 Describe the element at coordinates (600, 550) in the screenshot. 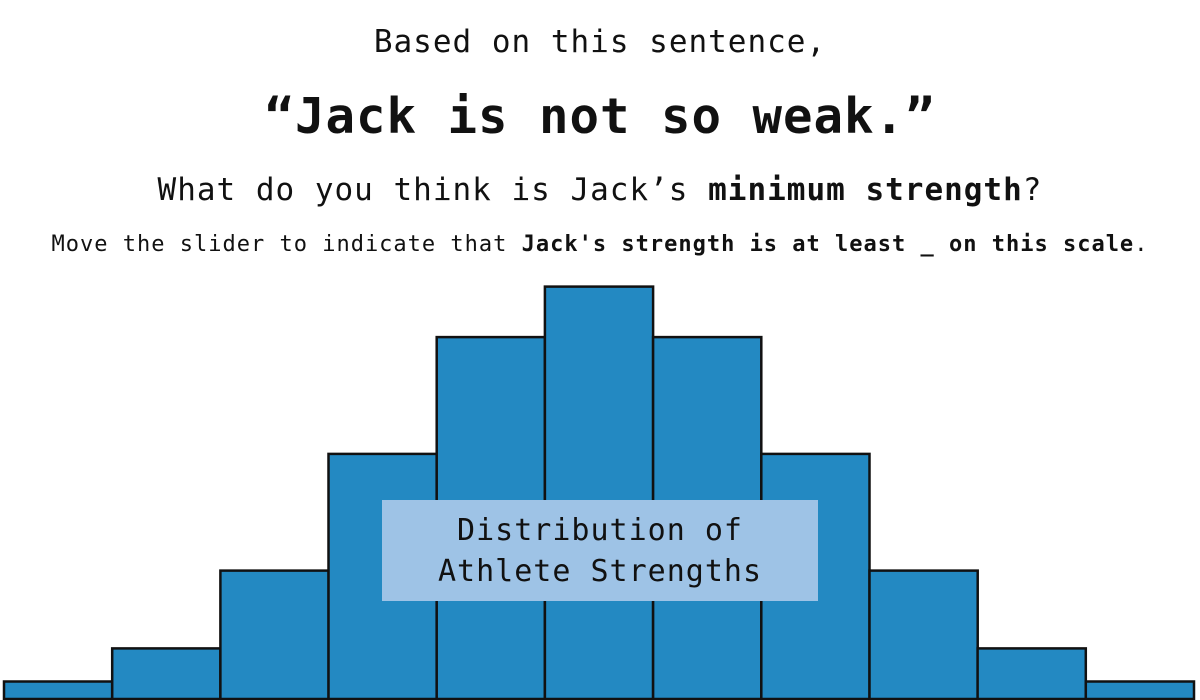

I see `distribution-label: Distribution of Athlete Strengths` at that location.